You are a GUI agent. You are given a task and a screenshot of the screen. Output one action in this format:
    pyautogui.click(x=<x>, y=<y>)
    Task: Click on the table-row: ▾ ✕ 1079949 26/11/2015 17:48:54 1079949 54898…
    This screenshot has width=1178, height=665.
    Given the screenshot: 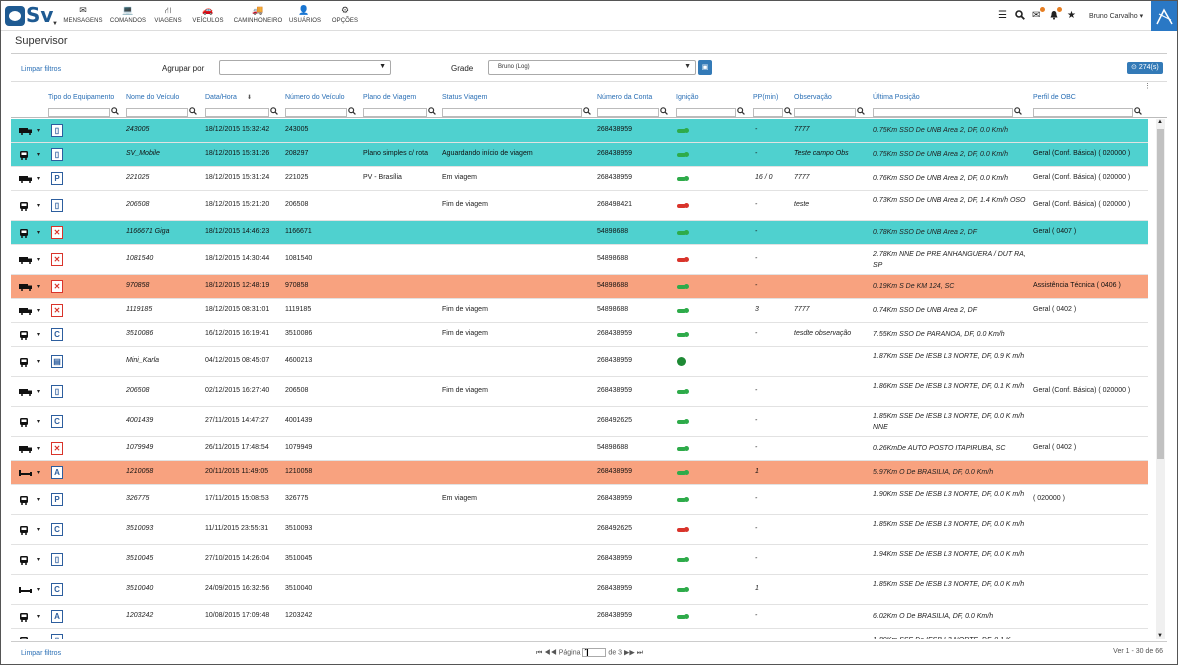 What is the action you would take?
    pyautogui.click(x=579, y=449)
    